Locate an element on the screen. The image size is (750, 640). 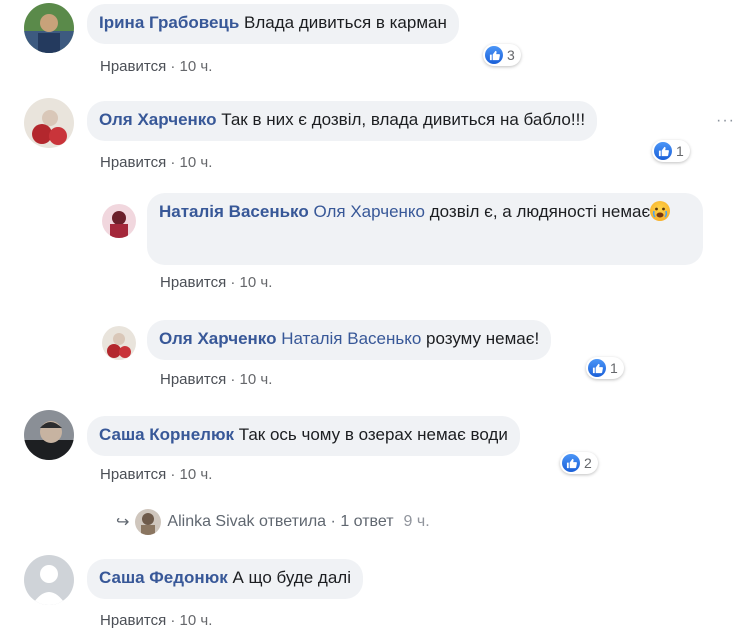
comment-author: Наталія Васенько is located at coordinates (234, 211).